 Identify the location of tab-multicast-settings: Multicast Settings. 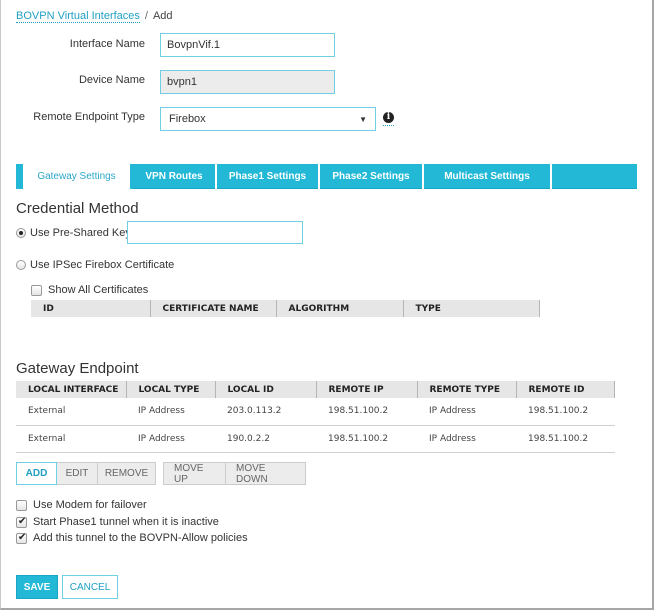
(488, 176).